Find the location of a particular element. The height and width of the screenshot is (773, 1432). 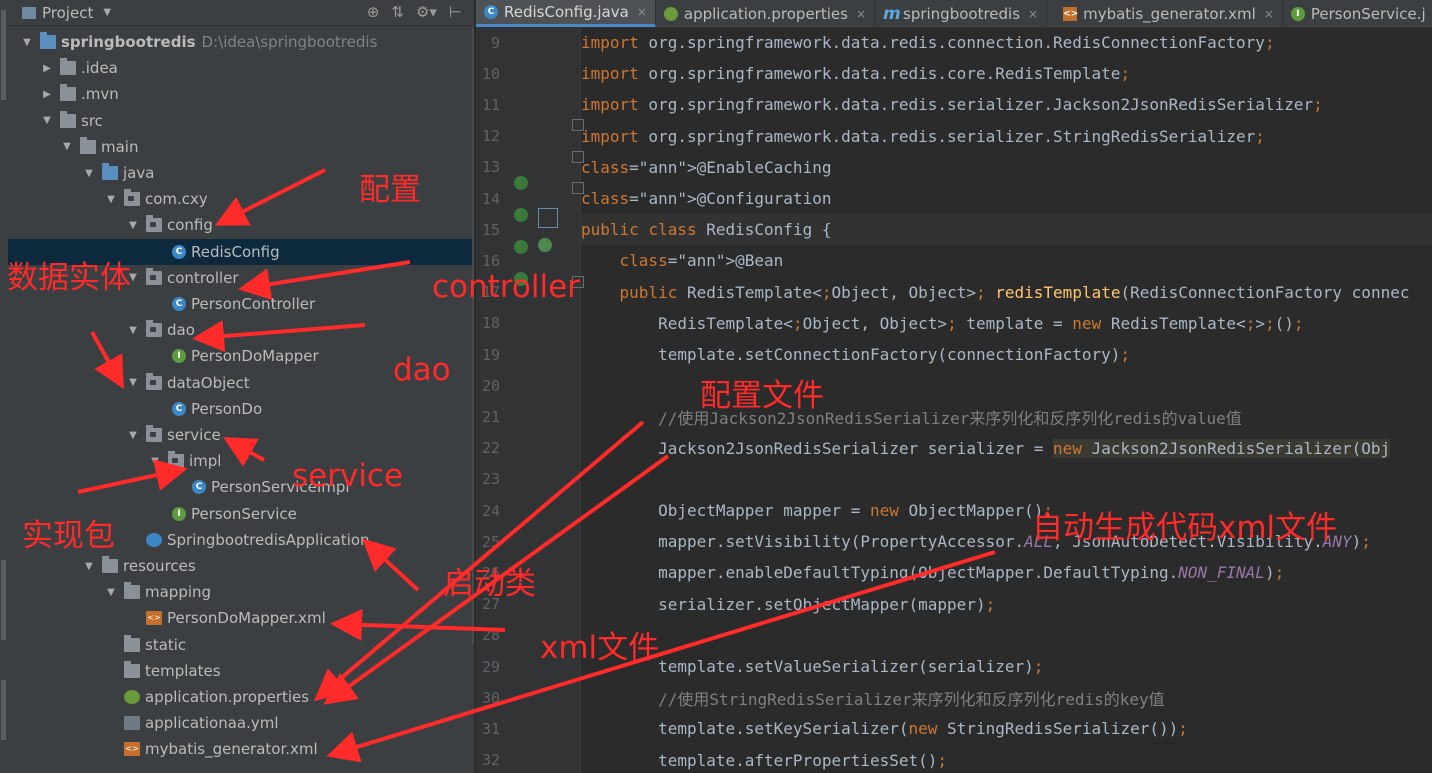

tab-personservice-j: I PersonService.j is located at coordinates (1357, 13).